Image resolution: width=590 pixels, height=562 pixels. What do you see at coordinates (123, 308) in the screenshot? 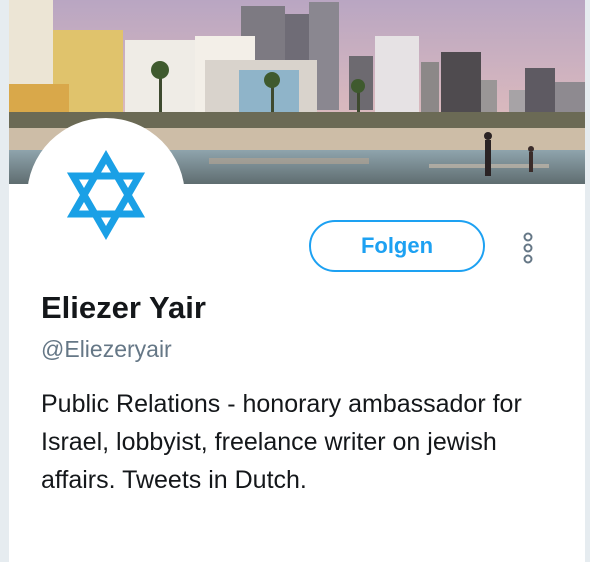
I see `profile-name: Eliezer Yair` at bounding box center [123, 308].